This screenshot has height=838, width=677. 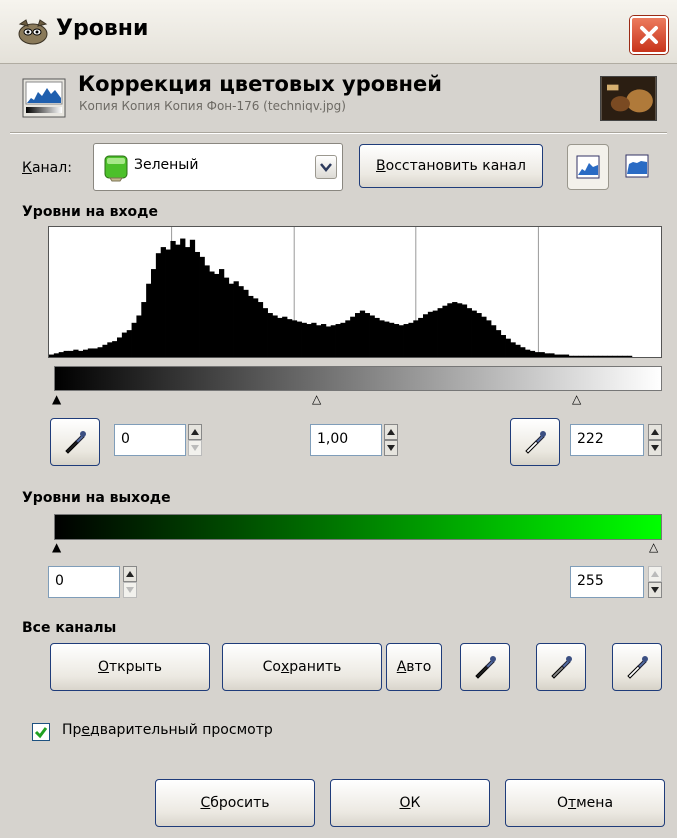 What do you see at coordinates (130, 582) in the screenshot?
I see `output-low-spinner` at bounding box center [130, 582].